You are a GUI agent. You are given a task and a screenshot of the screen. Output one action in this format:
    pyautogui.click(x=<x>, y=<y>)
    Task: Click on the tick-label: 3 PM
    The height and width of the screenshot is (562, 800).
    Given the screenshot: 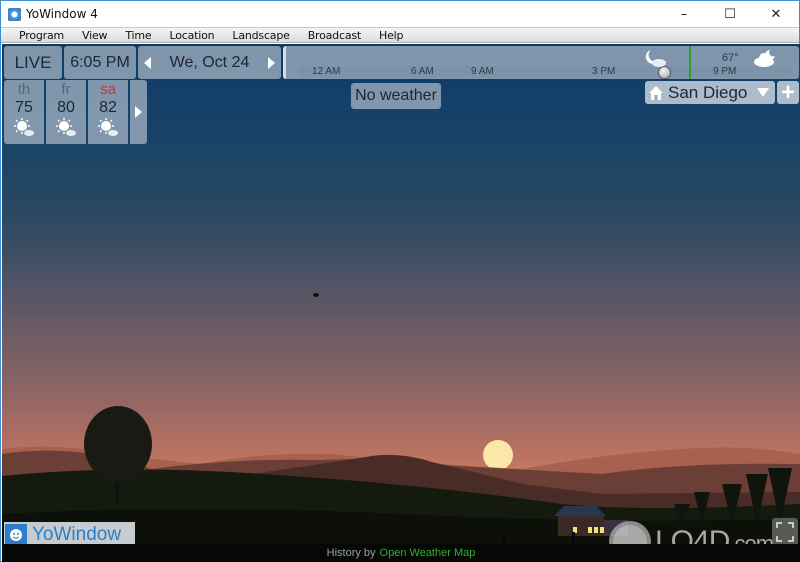 What is the action you would take?
    pyautogui.click(x=604, y=71)
    